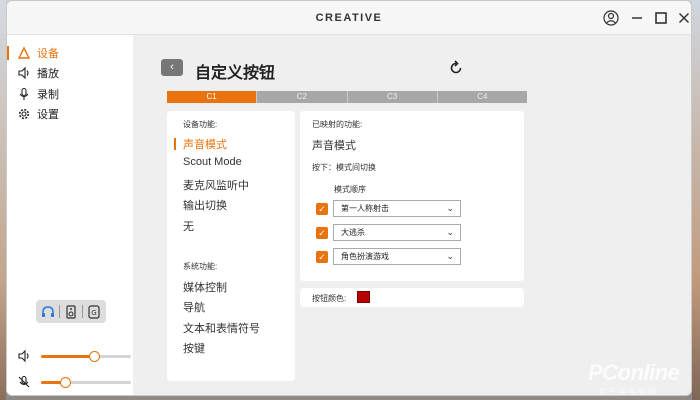 The height and width of the screenshot is (400, 700). Describe the element at coordinates (68, 356) in the screenshot. I see `volume-fill` at that location.